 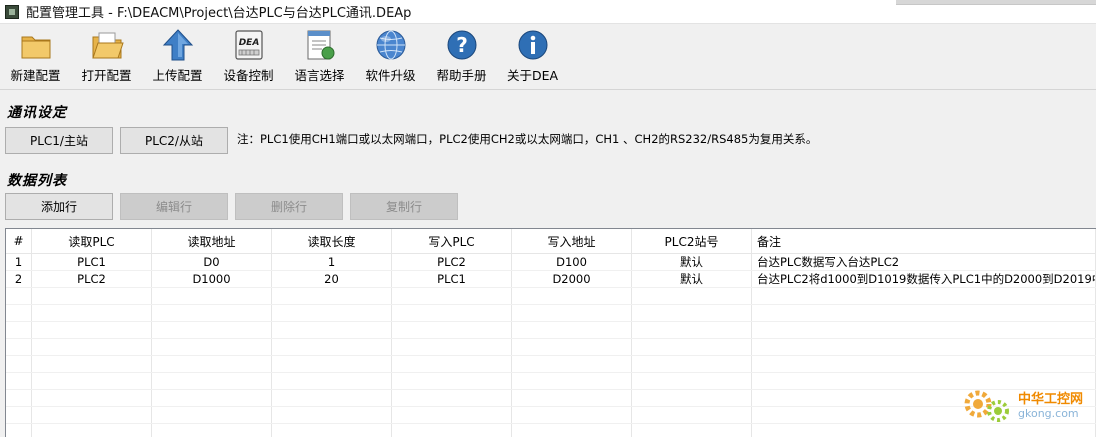 I want to click on help-manual-button: ? 帮助手册, so click(x=461, y=54).